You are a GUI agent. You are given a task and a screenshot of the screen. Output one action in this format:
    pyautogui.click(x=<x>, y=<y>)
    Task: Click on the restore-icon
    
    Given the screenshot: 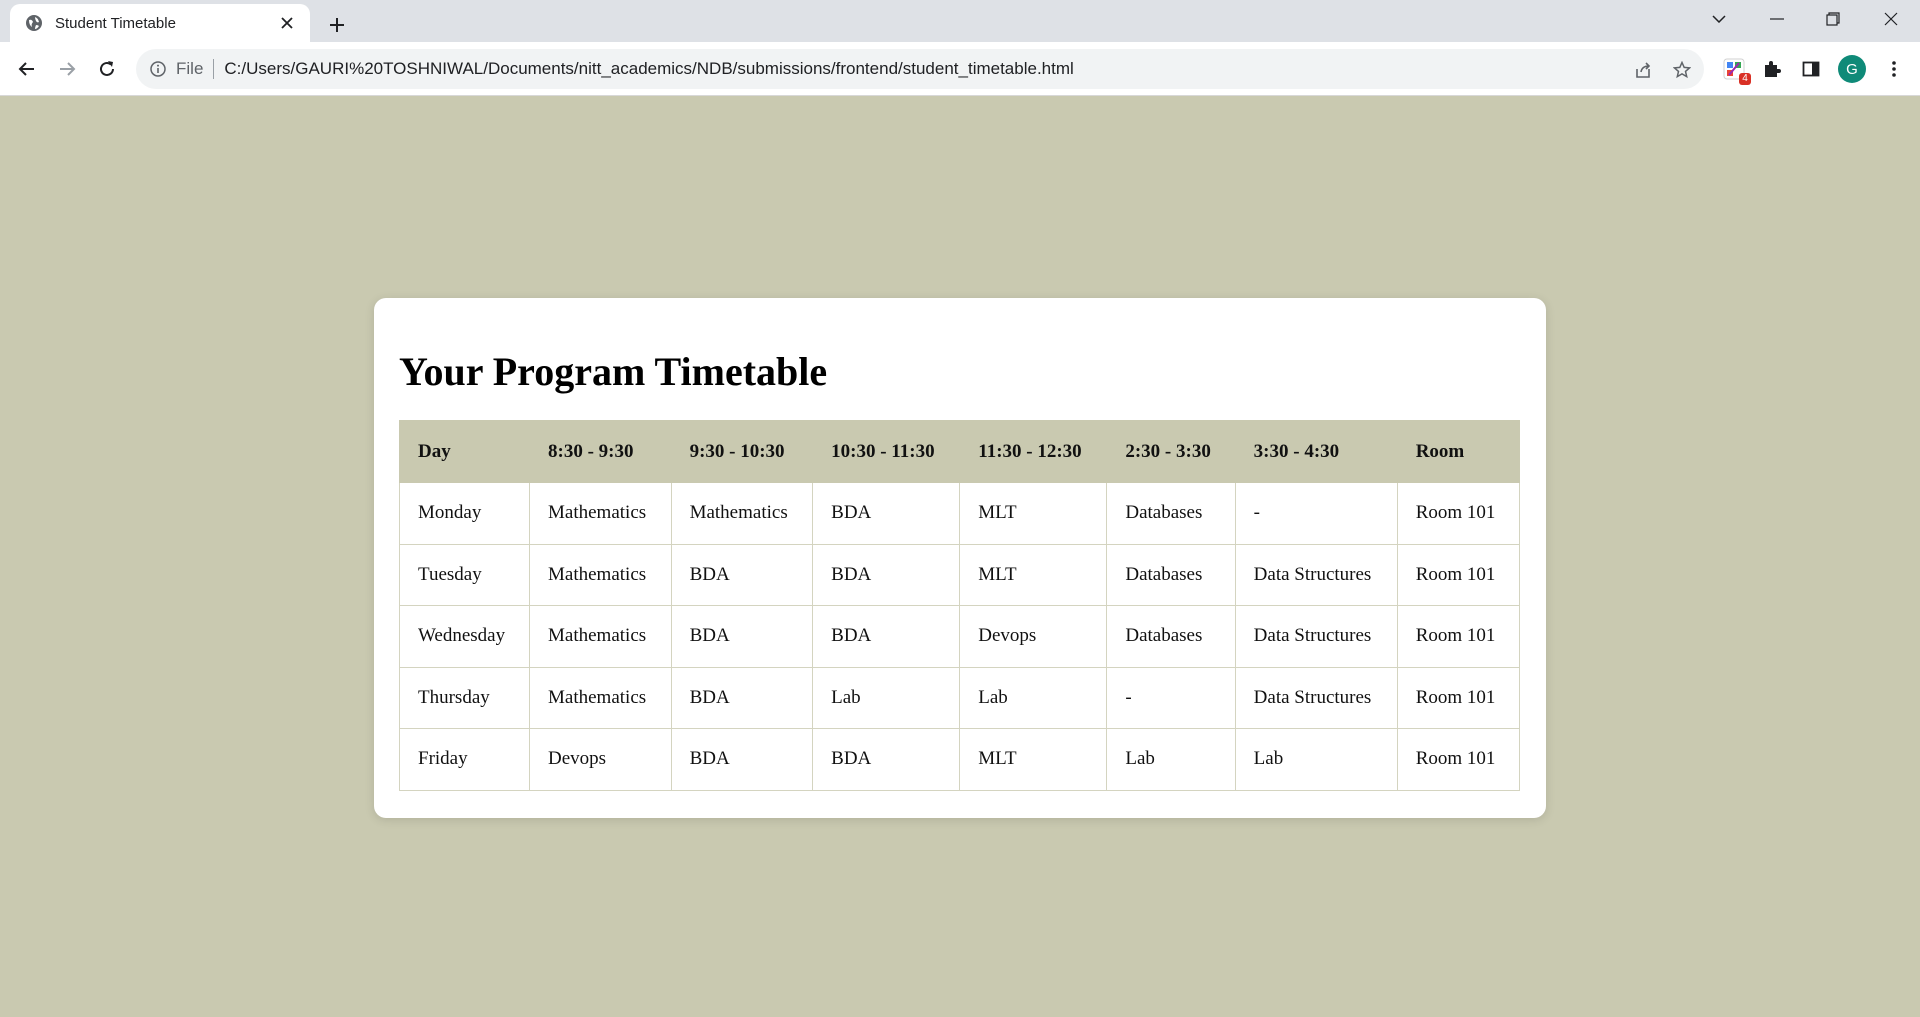 What is the action you would take?
    pyautogui.click(x=1833, y=19)
    